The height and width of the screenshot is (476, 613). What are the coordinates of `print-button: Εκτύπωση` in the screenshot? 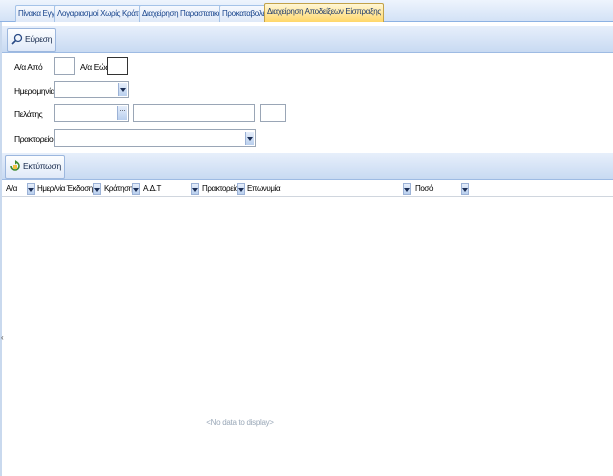 It's located at (35, 167).